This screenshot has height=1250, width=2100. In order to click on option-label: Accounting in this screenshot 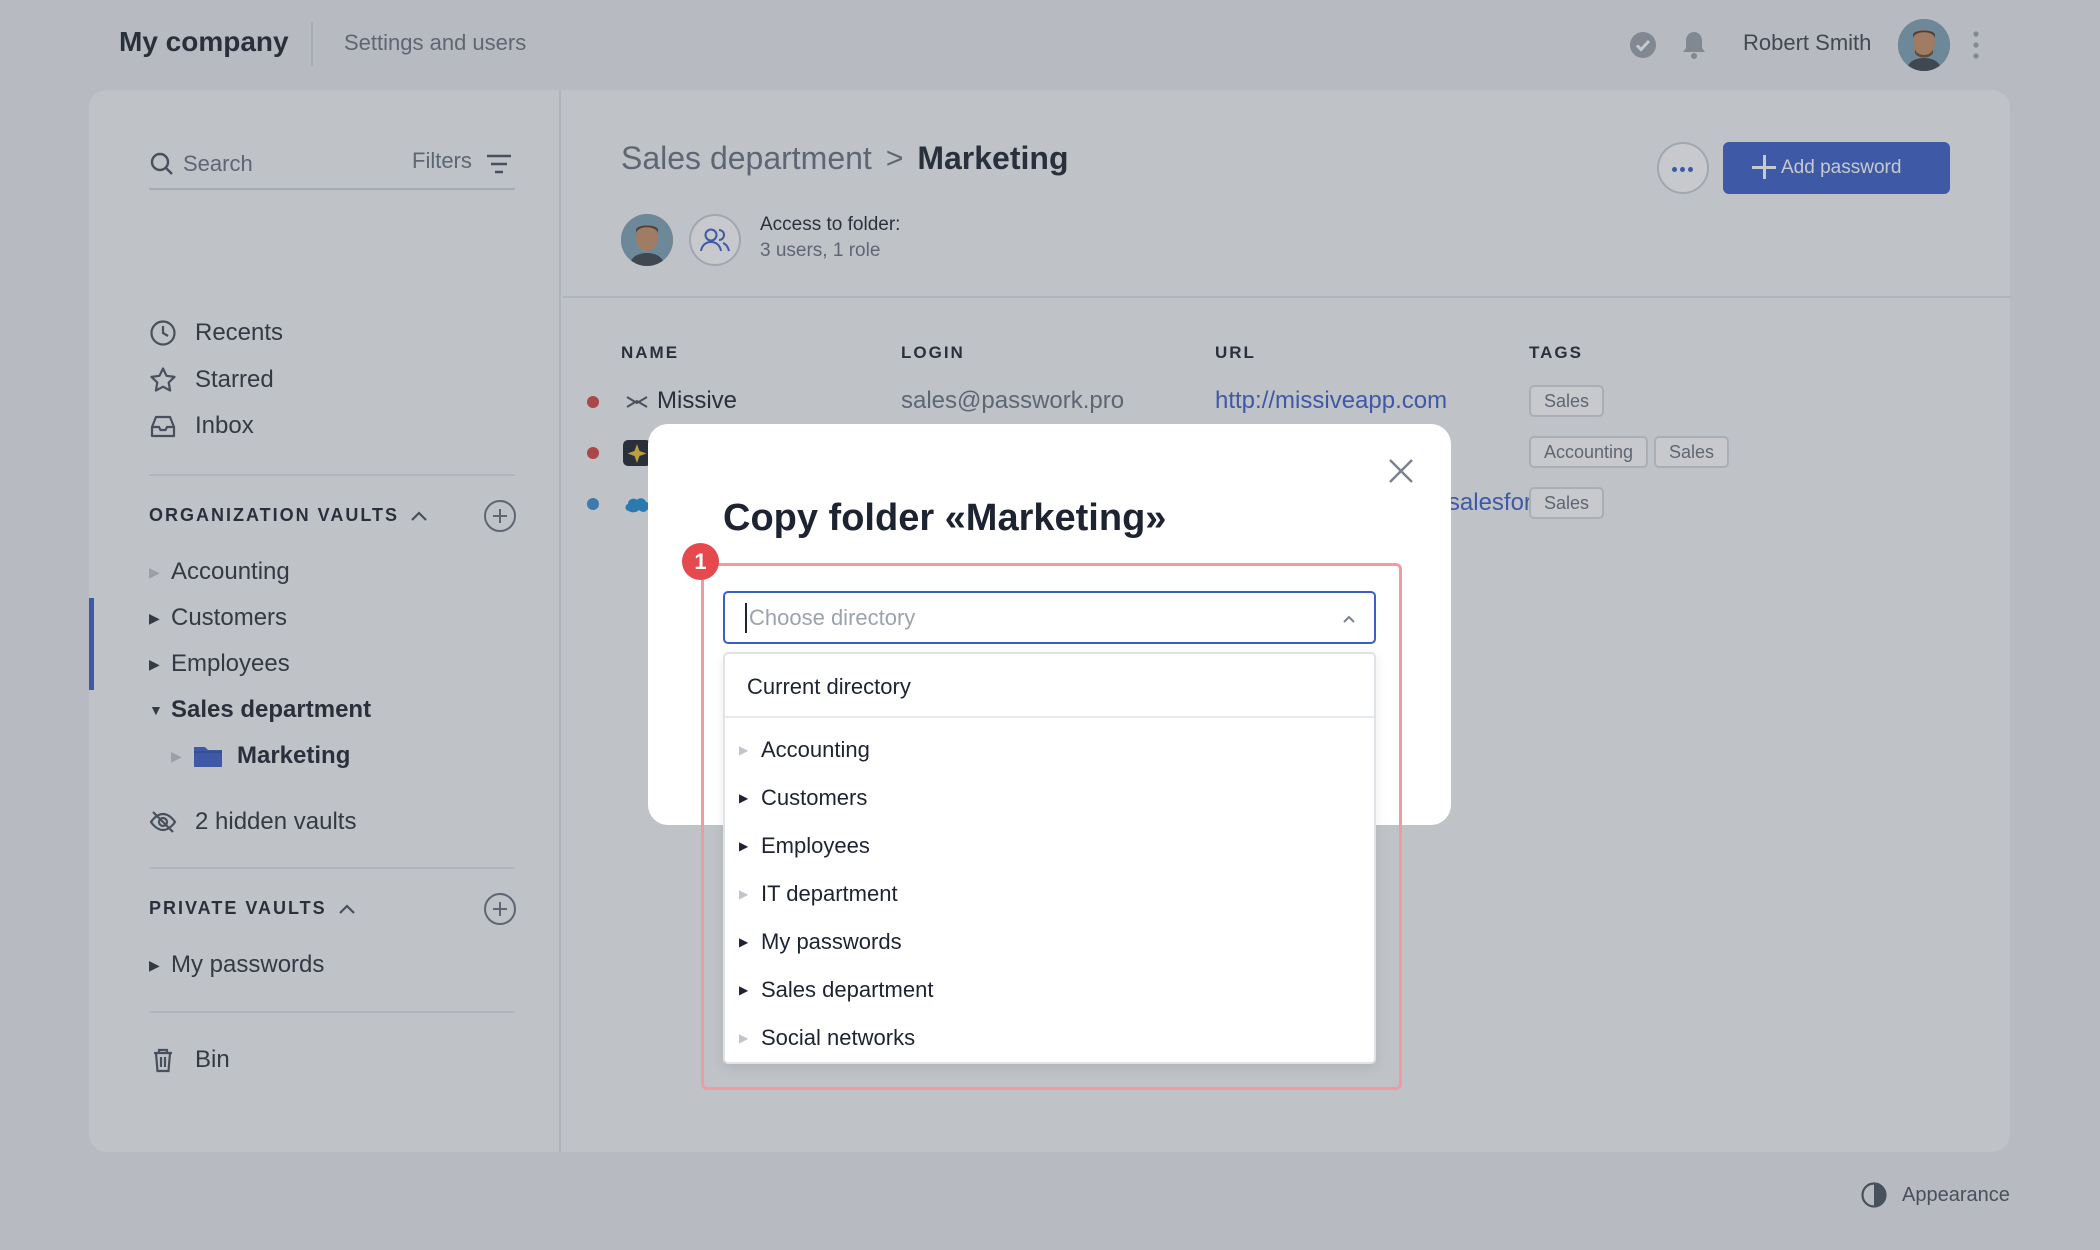, I will do `click(815, 749)`.